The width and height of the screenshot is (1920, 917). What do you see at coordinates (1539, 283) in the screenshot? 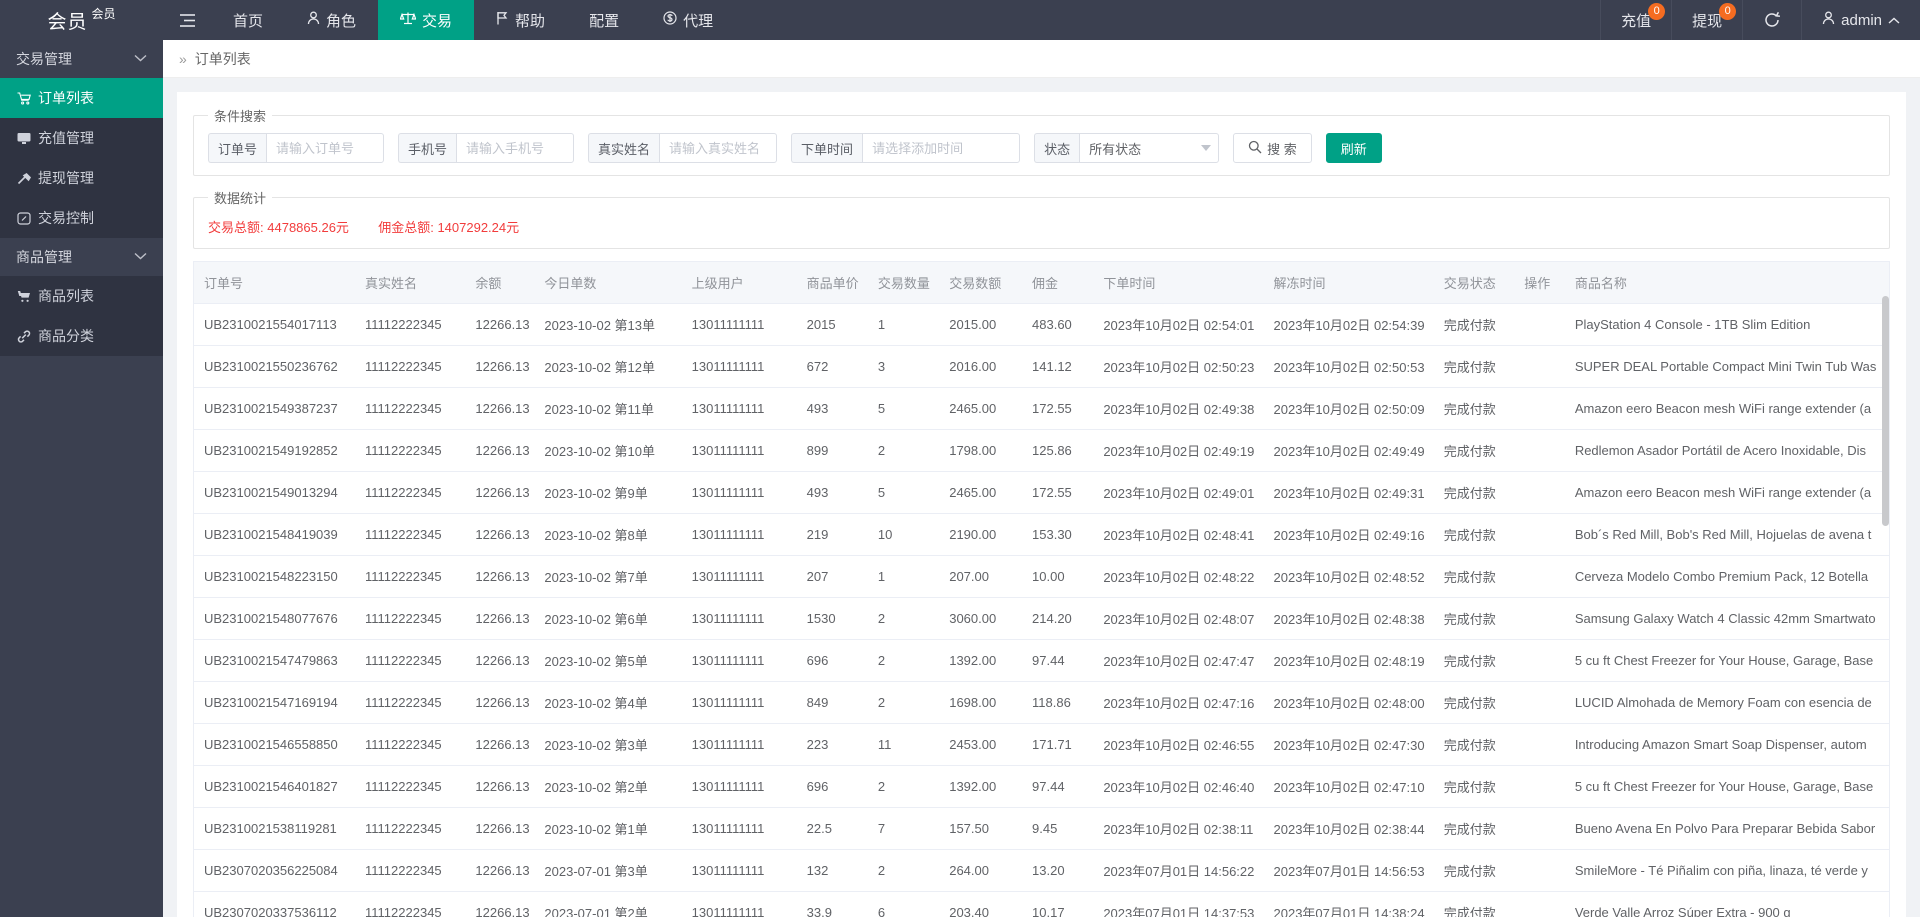
I see `col-action: 操作` at bounding box center [1539, 283].